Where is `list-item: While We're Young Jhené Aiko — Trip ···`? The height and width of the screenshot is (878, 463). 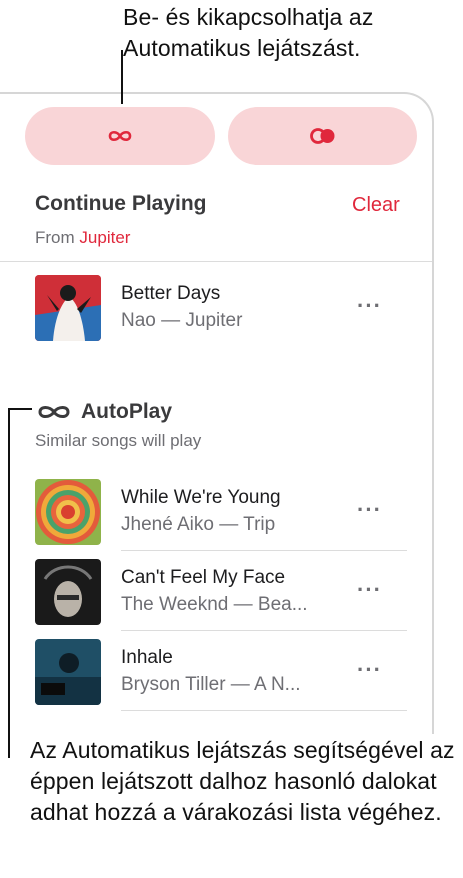 list-item: While We're Young Jhené Aiko — Trip ··· is located at coordinates (216, 514).